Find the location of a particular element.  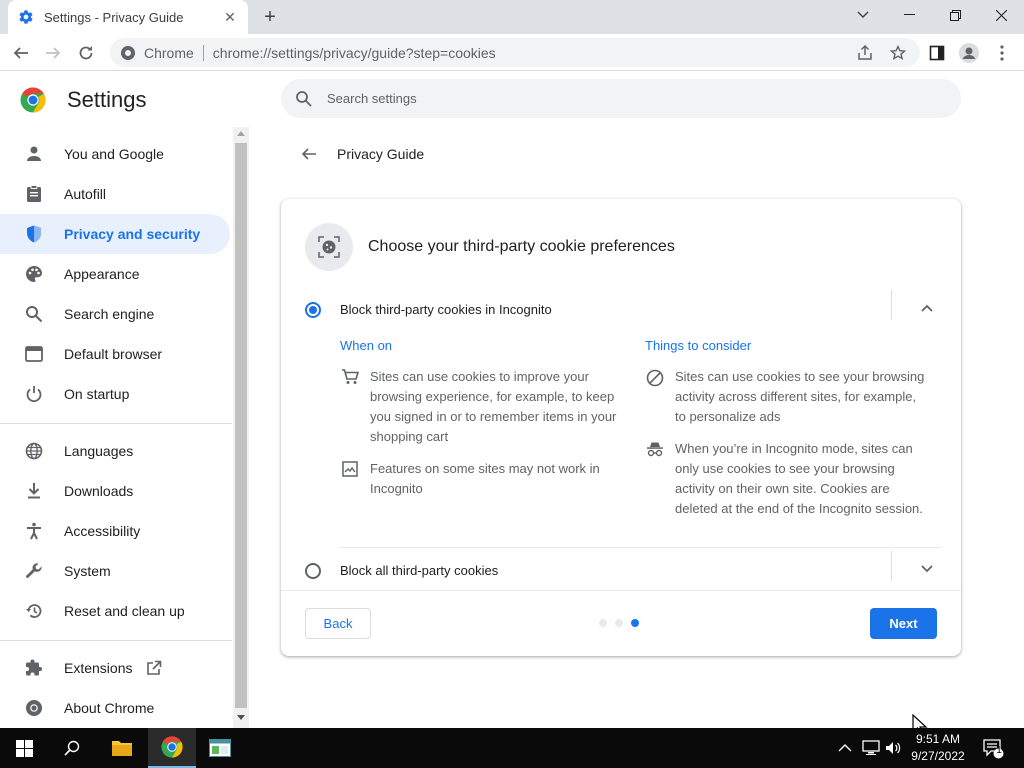

system-clock: 9:51 AM 9/27/2022 is located at coordinates (938, 748).